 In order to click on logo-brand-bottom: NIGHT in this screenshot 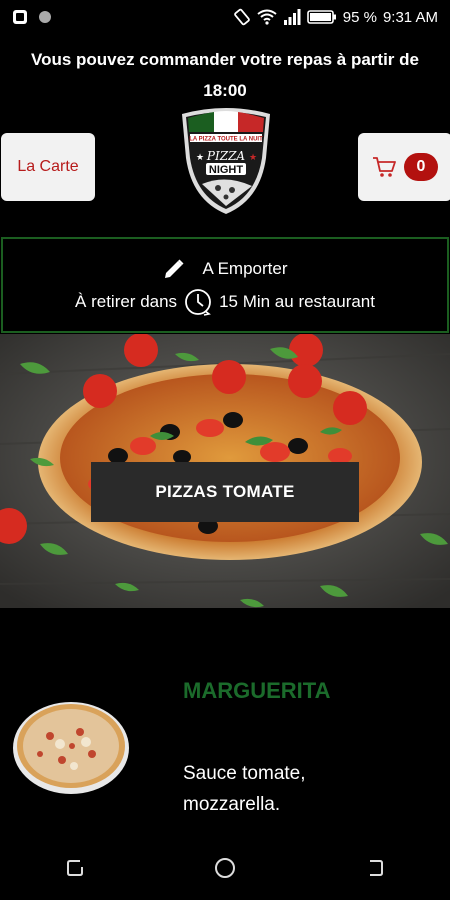, I will do `click(226, 170)`.